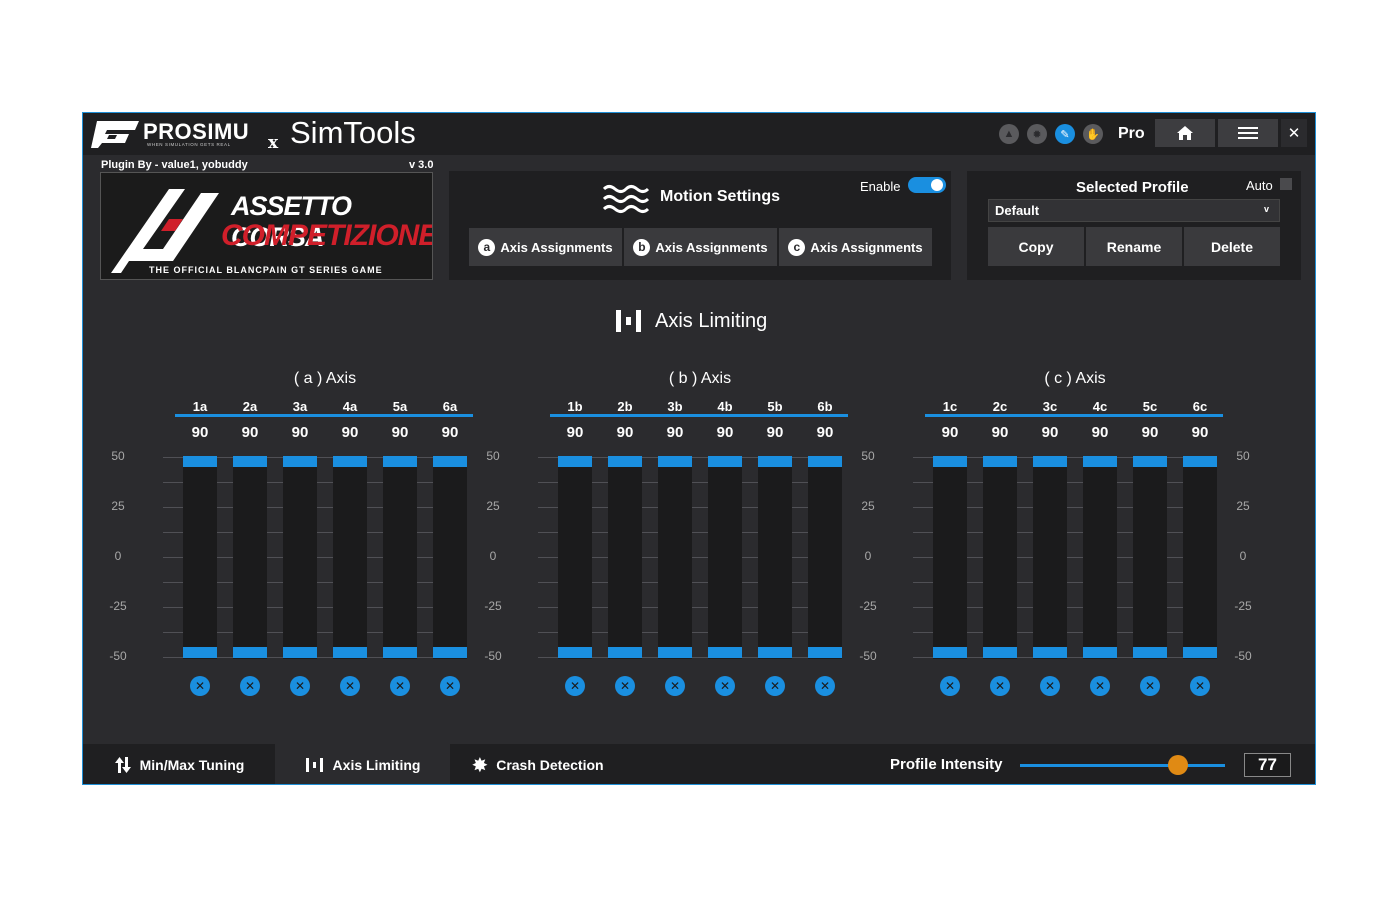 Image resolution: width=1400 pixels, height=900 pixels. What do you see at coordinates (946, 764) in the screenshot?
I see `profile-intensity-label: Profile Intensity` at bounding box center [946, 764].